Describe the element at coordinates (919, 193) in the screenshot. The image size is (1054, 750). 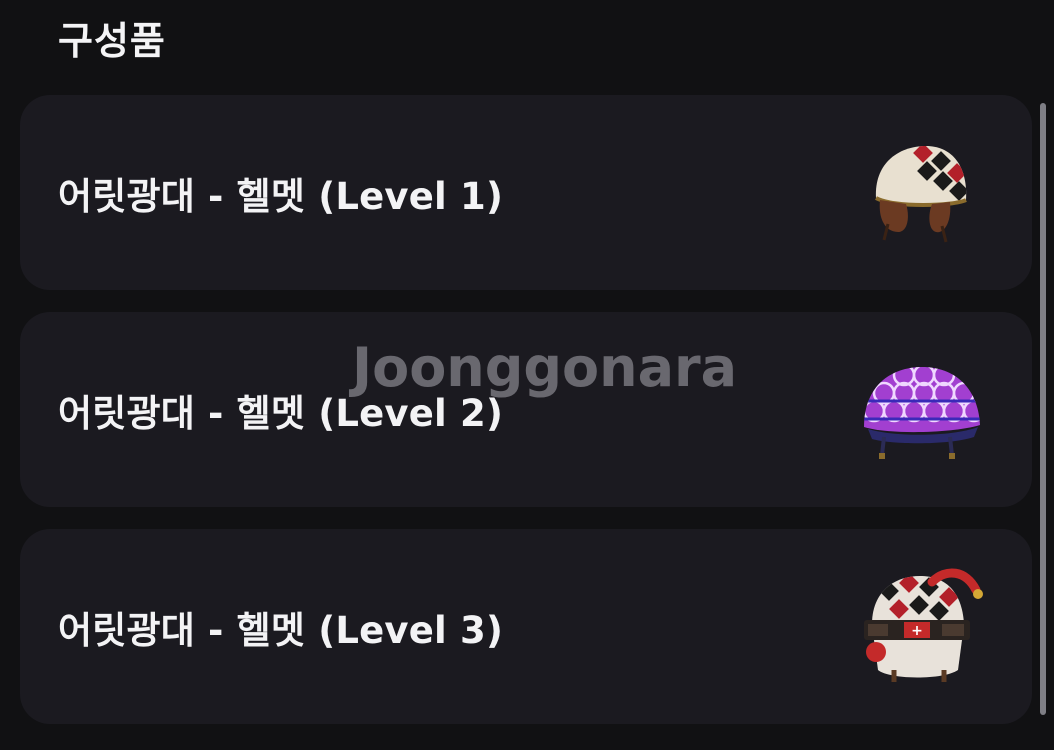
I see `level1-helmet-icon` at that location.